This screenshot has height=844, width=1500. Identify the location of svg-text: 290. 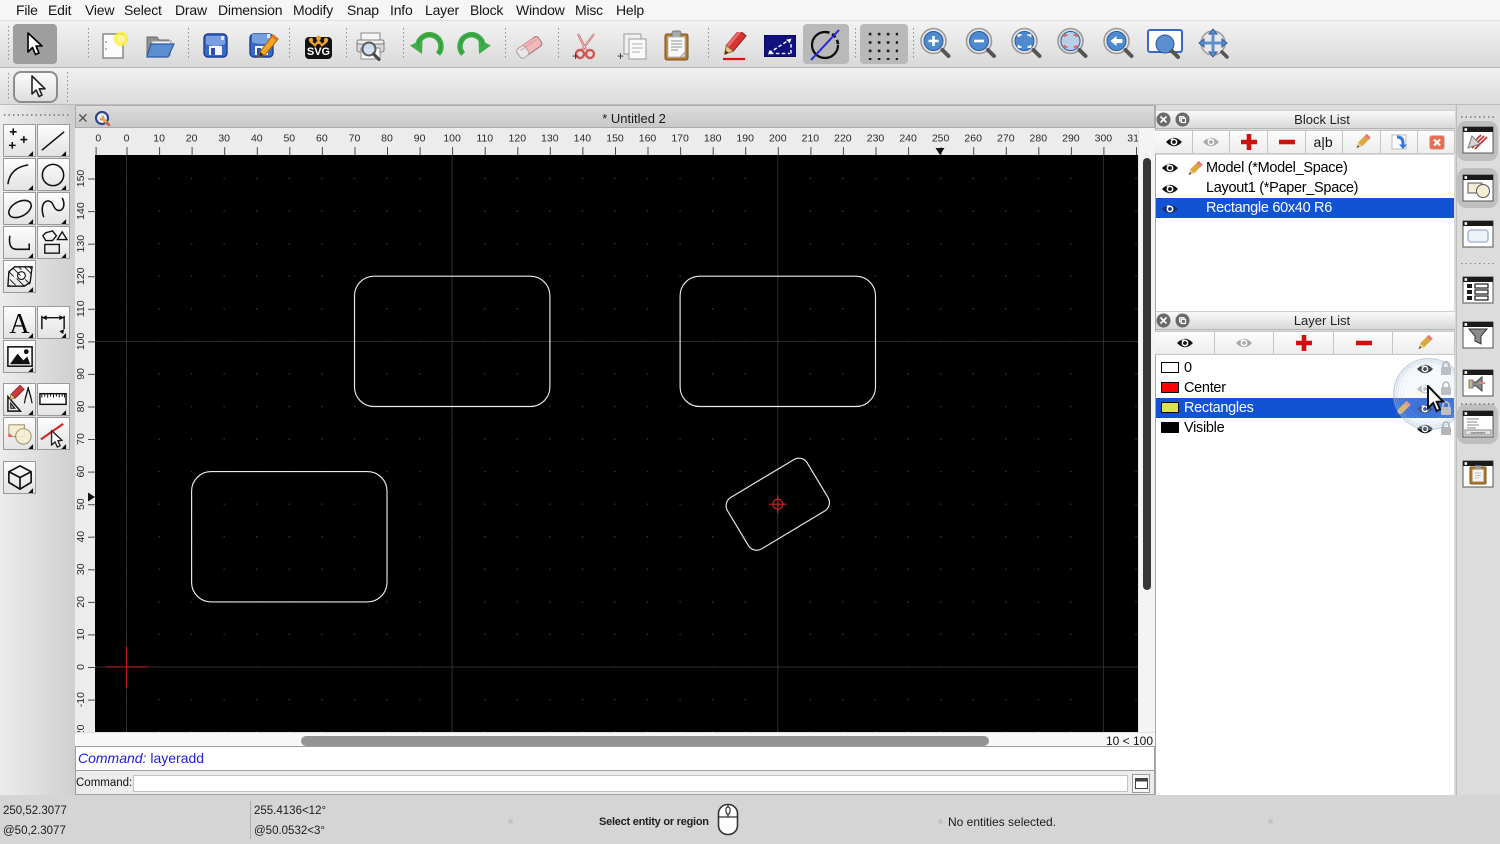
(1071, 139).